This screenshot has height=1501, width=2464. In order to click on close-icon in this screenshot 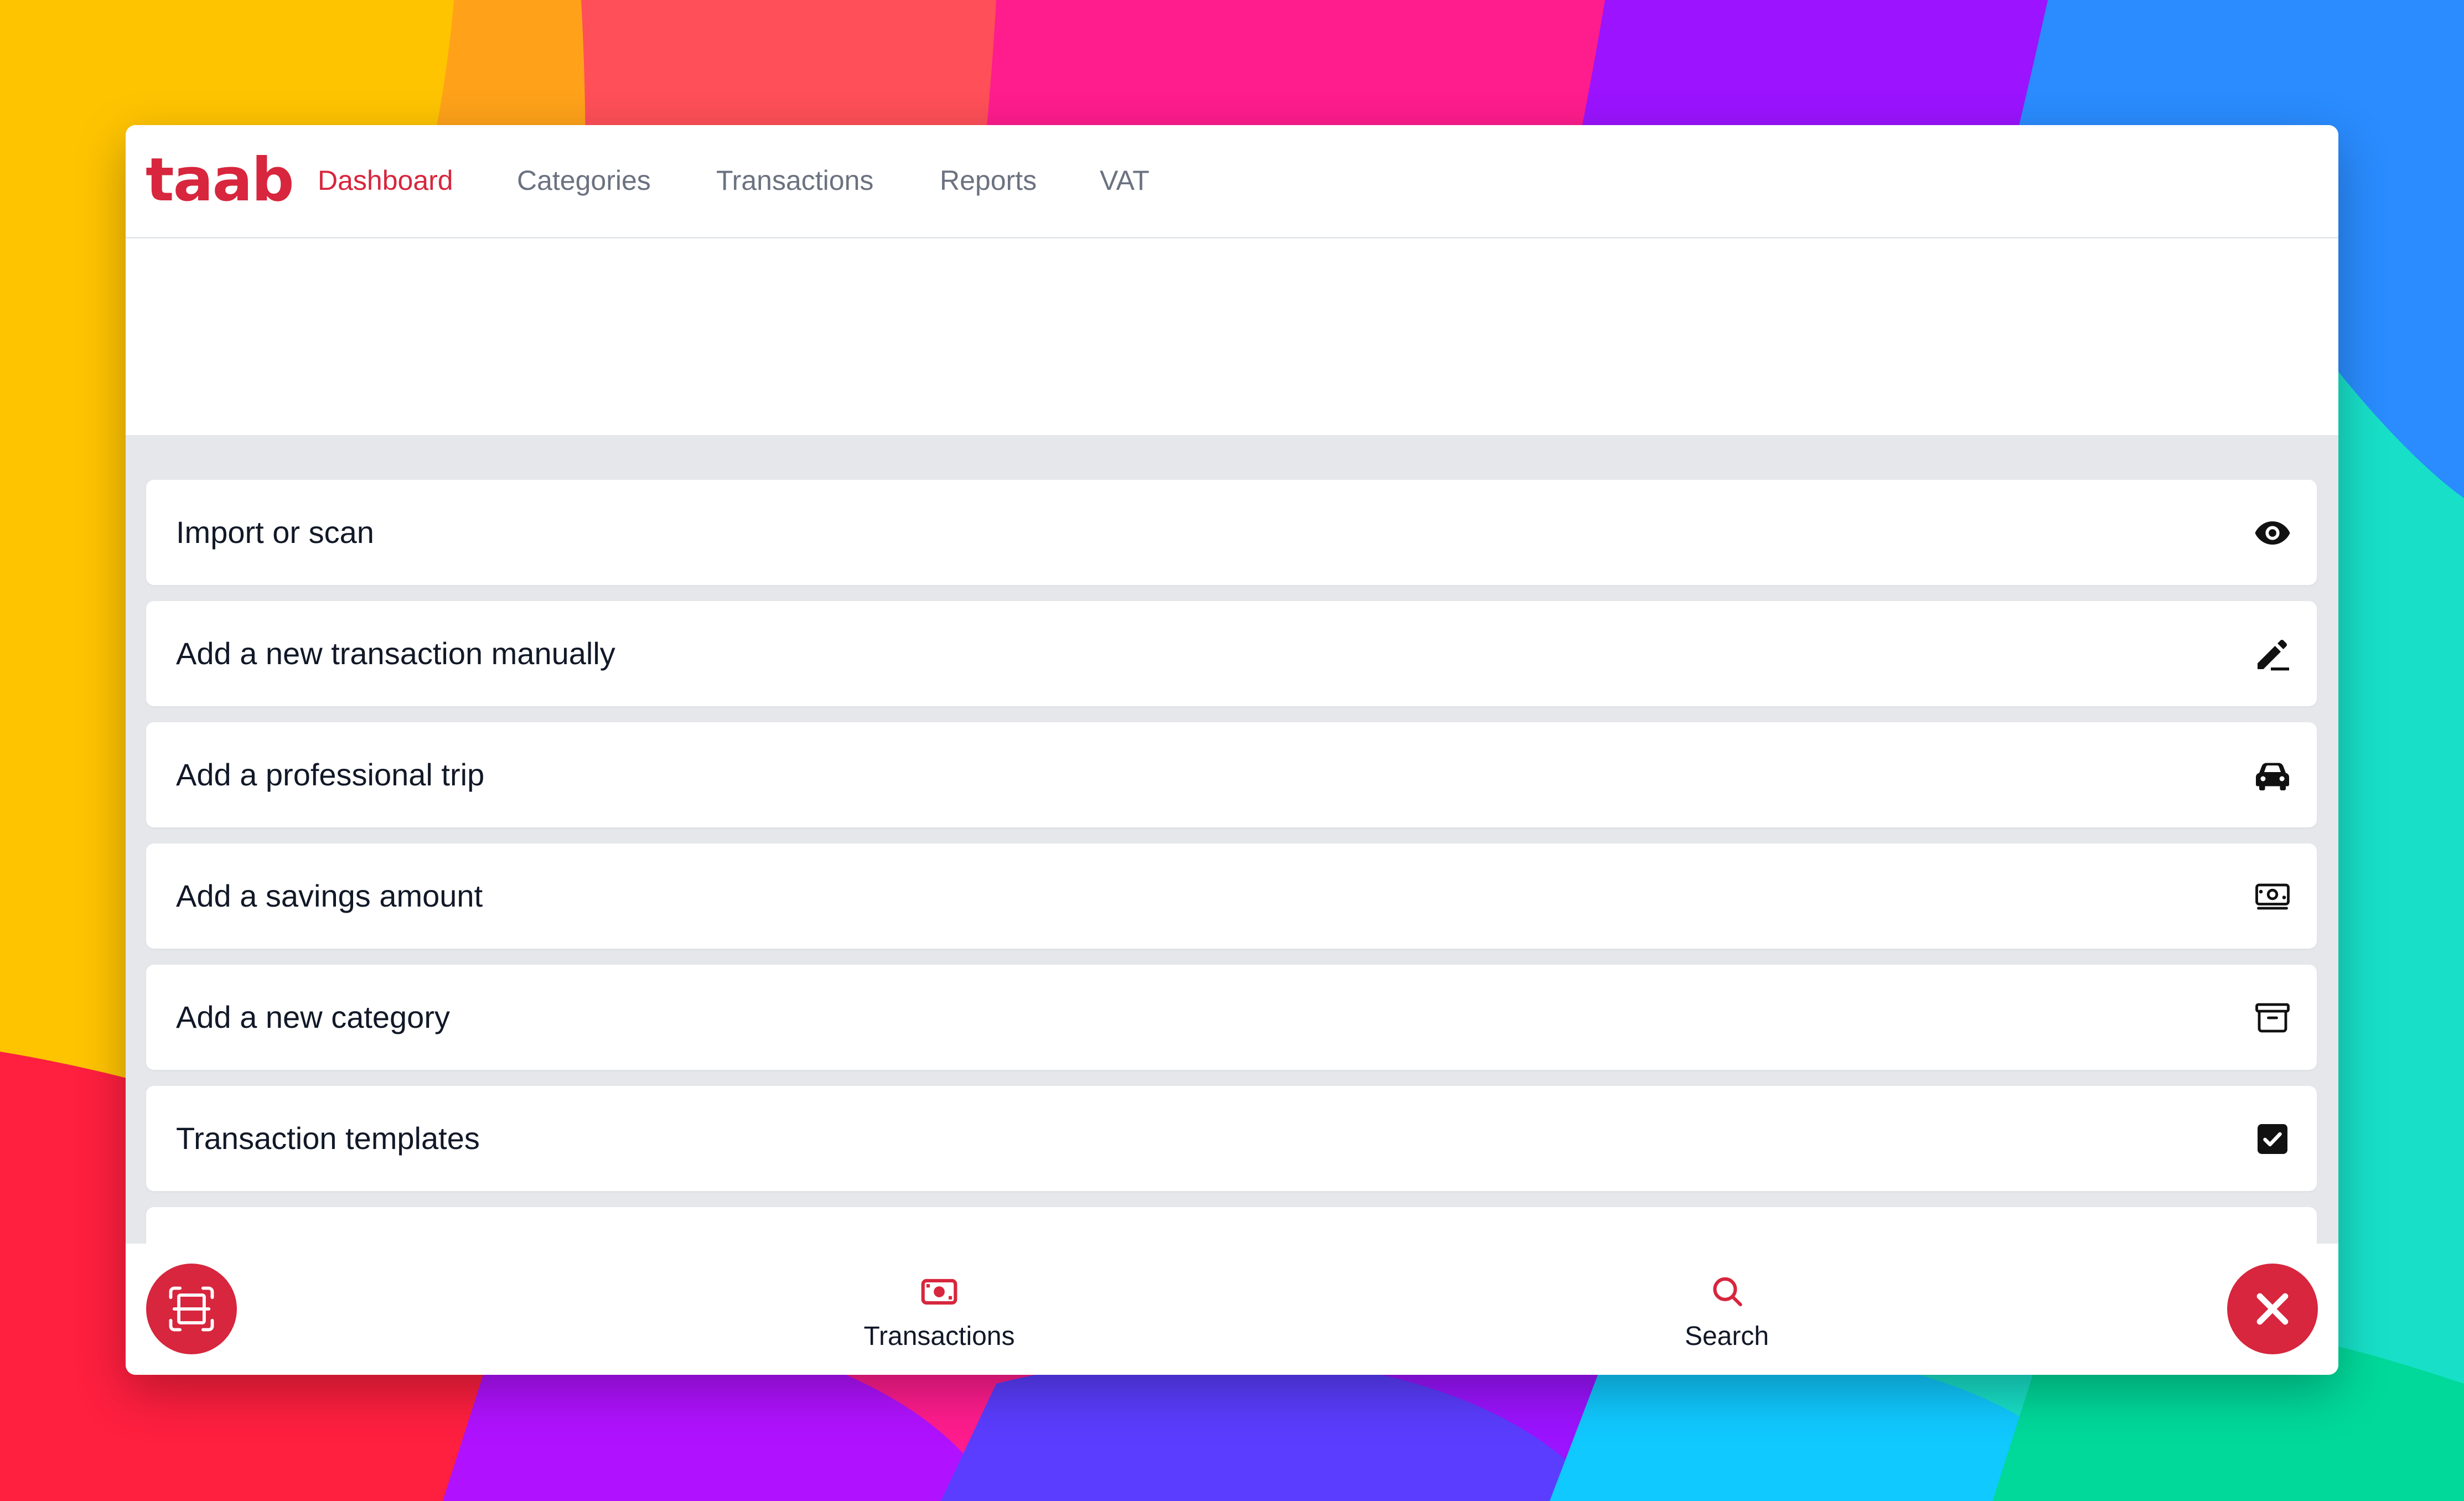, I will do `click(2272, 1309)`.